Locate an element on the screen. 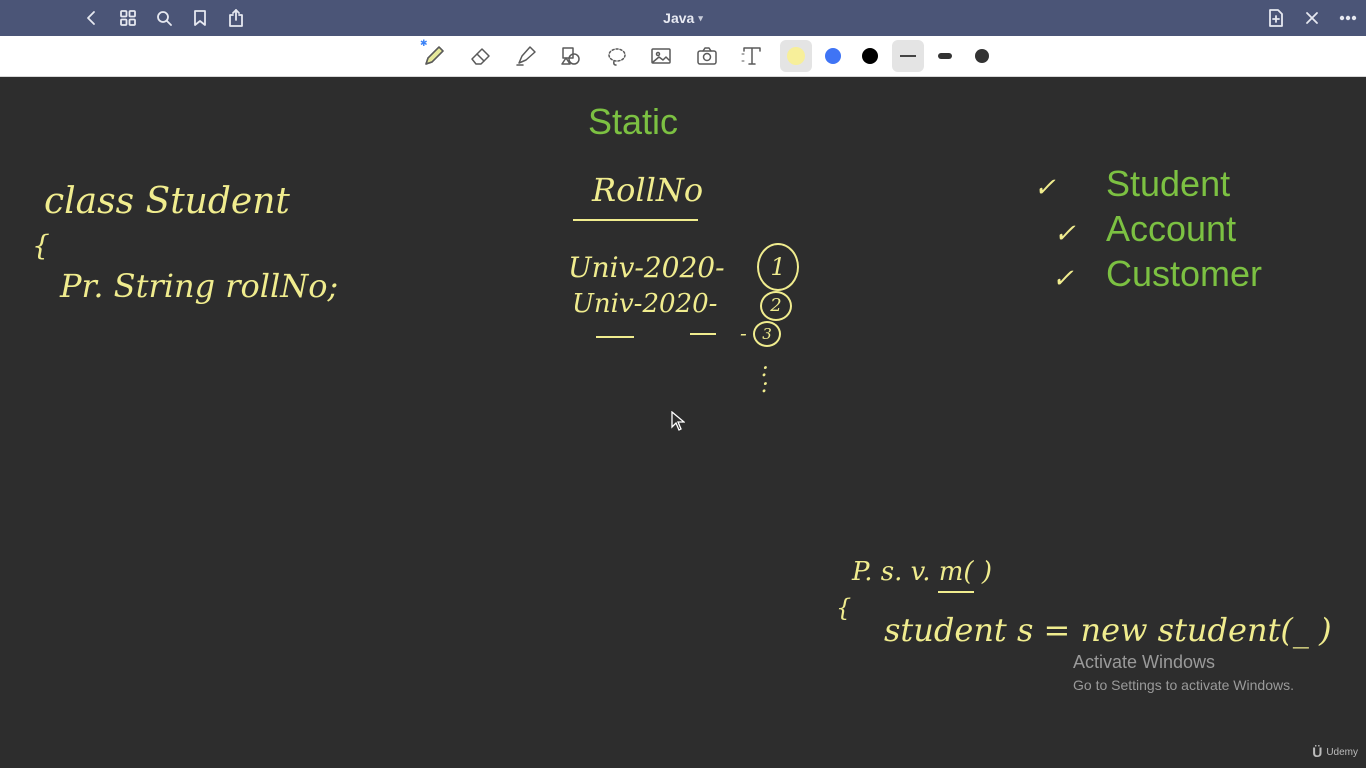 The height and width of the screenshot is (768, 1366). medium-line-icon is located at coordinates (945, 56).